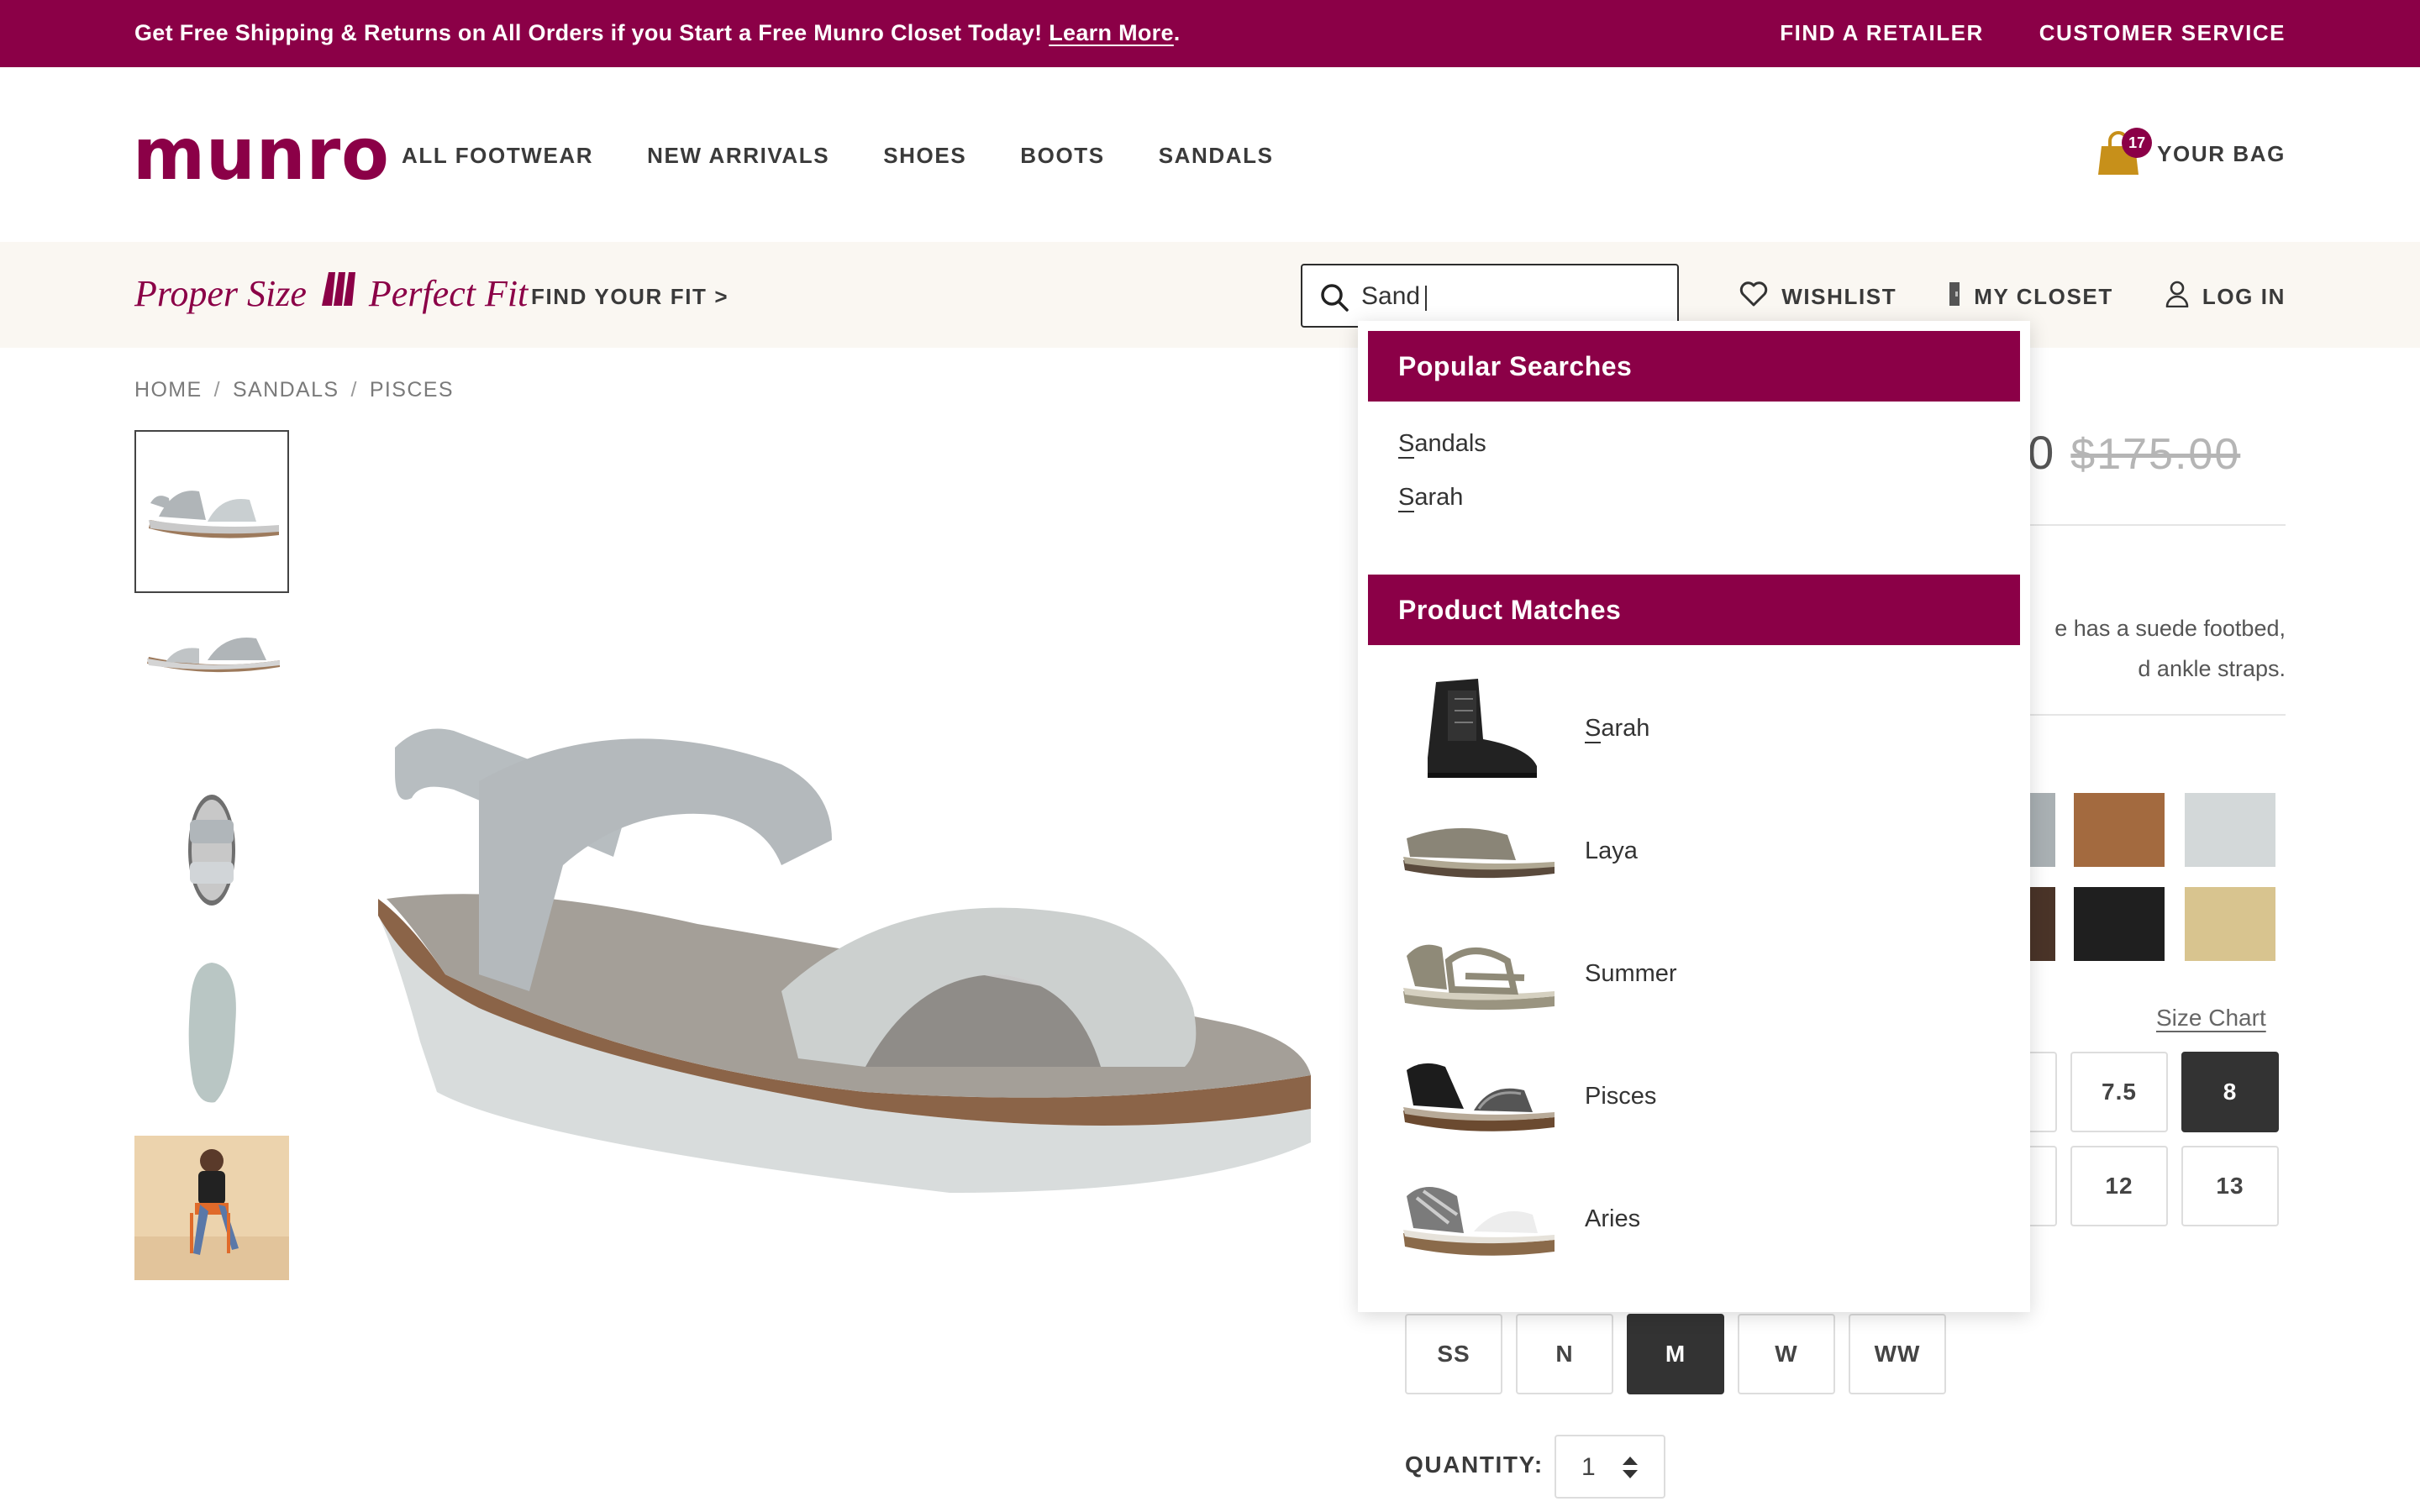 This screenshot has height=1512, width=2420. I want to click on product-match-name: Pisces, so click(1621, 1096).